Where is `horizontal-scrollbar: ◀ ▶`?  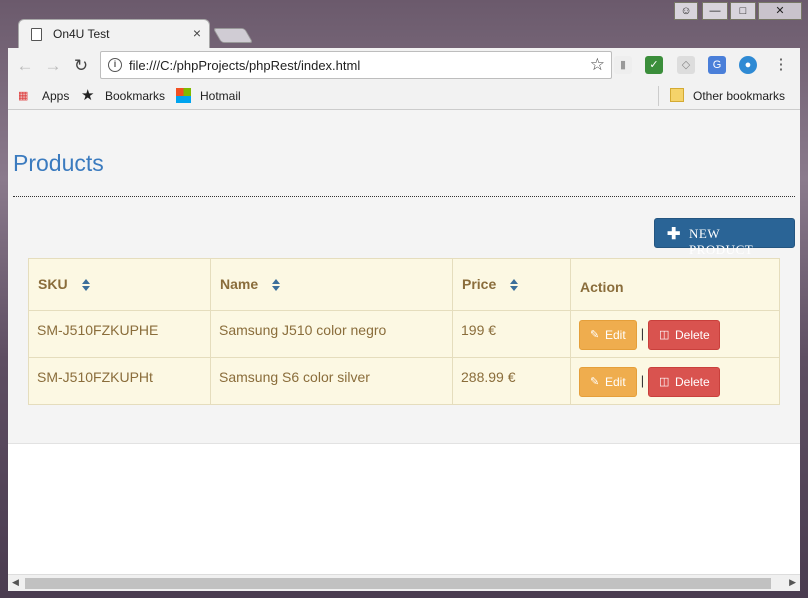
horizontal-scrollbar: ◀ ▶ is located at coordinates (404, 582).